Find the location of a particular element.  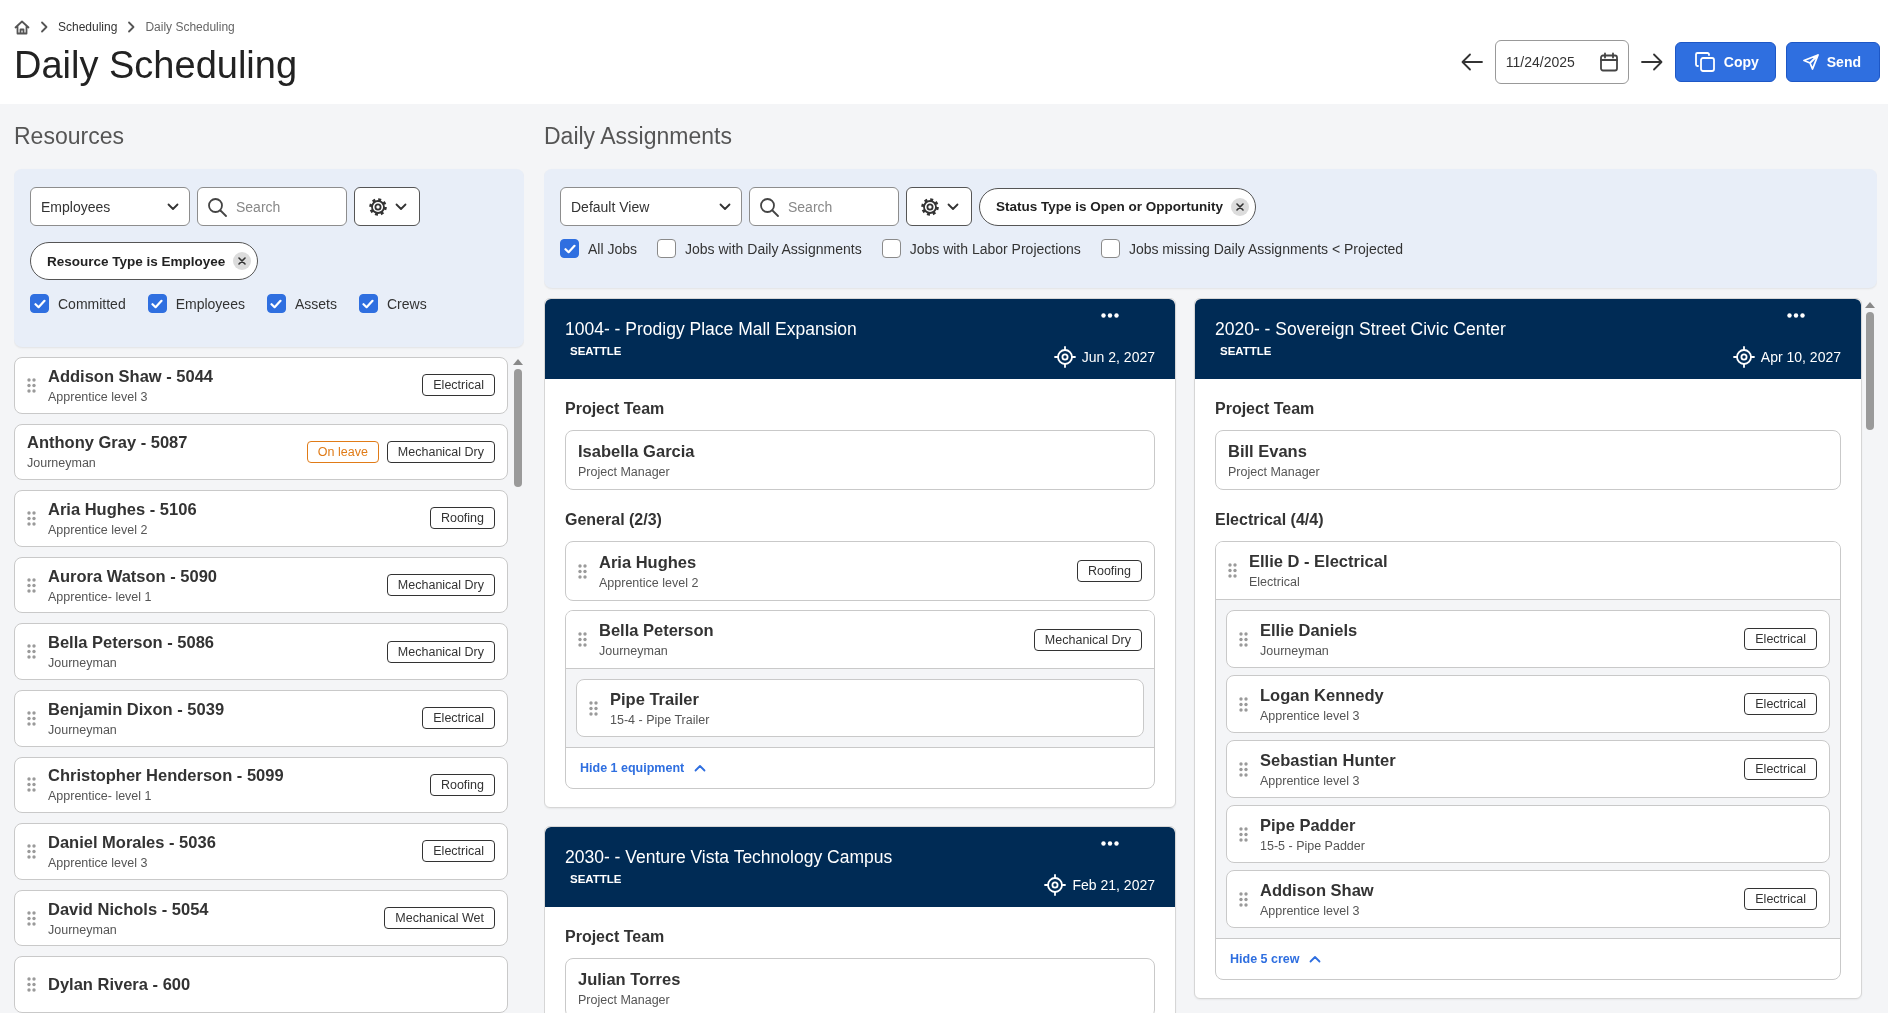

resource-card: Benjamin Dixon - 5039 Journeyman Electrical is located at coordinates (261, 718).